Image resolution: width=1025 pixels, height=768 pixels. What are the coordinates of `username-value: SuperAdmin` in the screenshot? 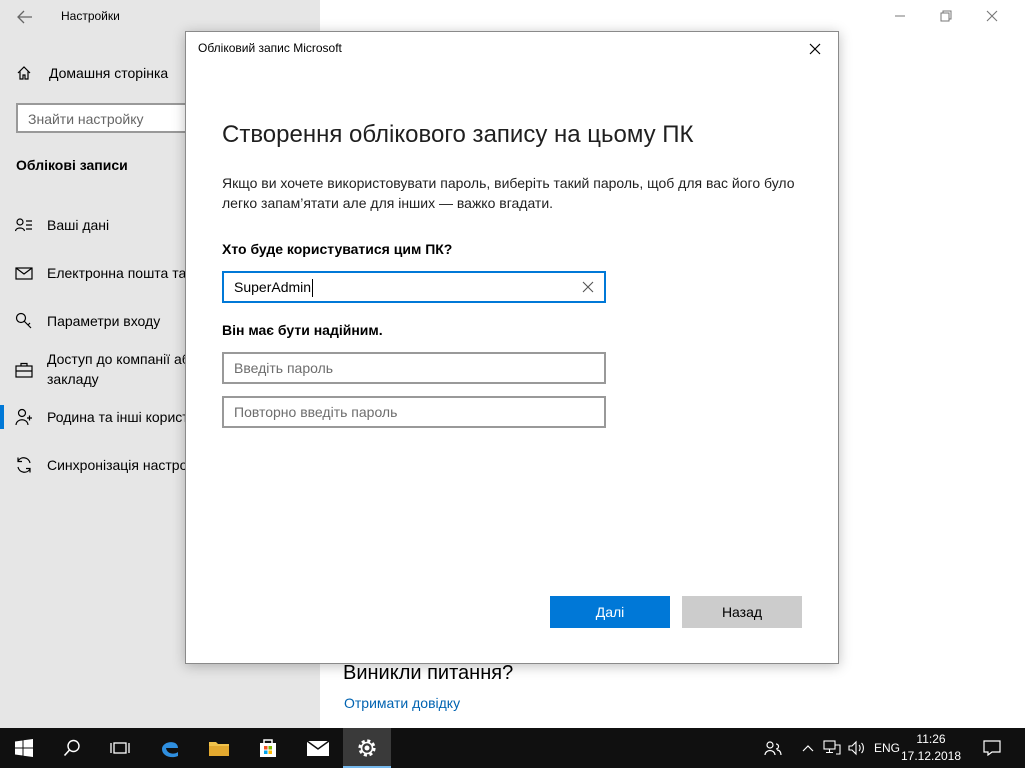 It's located at (274, 288).